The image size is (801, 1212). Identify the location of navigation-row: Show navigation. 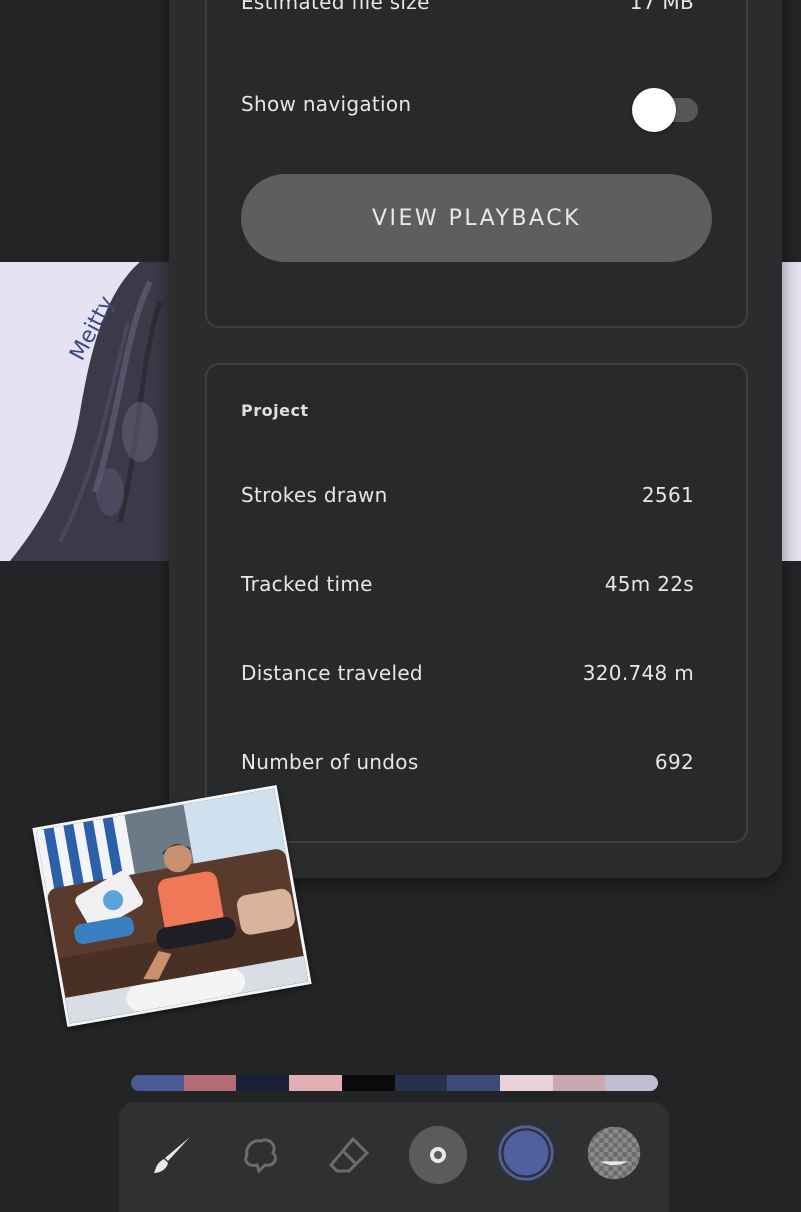
(428, 104).